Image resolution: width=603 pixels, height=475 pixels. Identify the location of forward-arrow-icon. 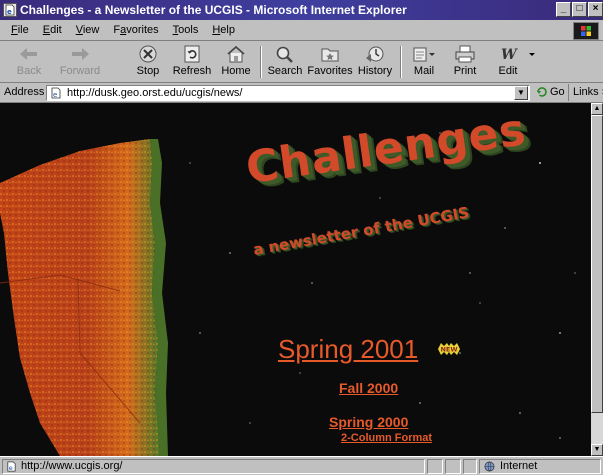
(80, 54).